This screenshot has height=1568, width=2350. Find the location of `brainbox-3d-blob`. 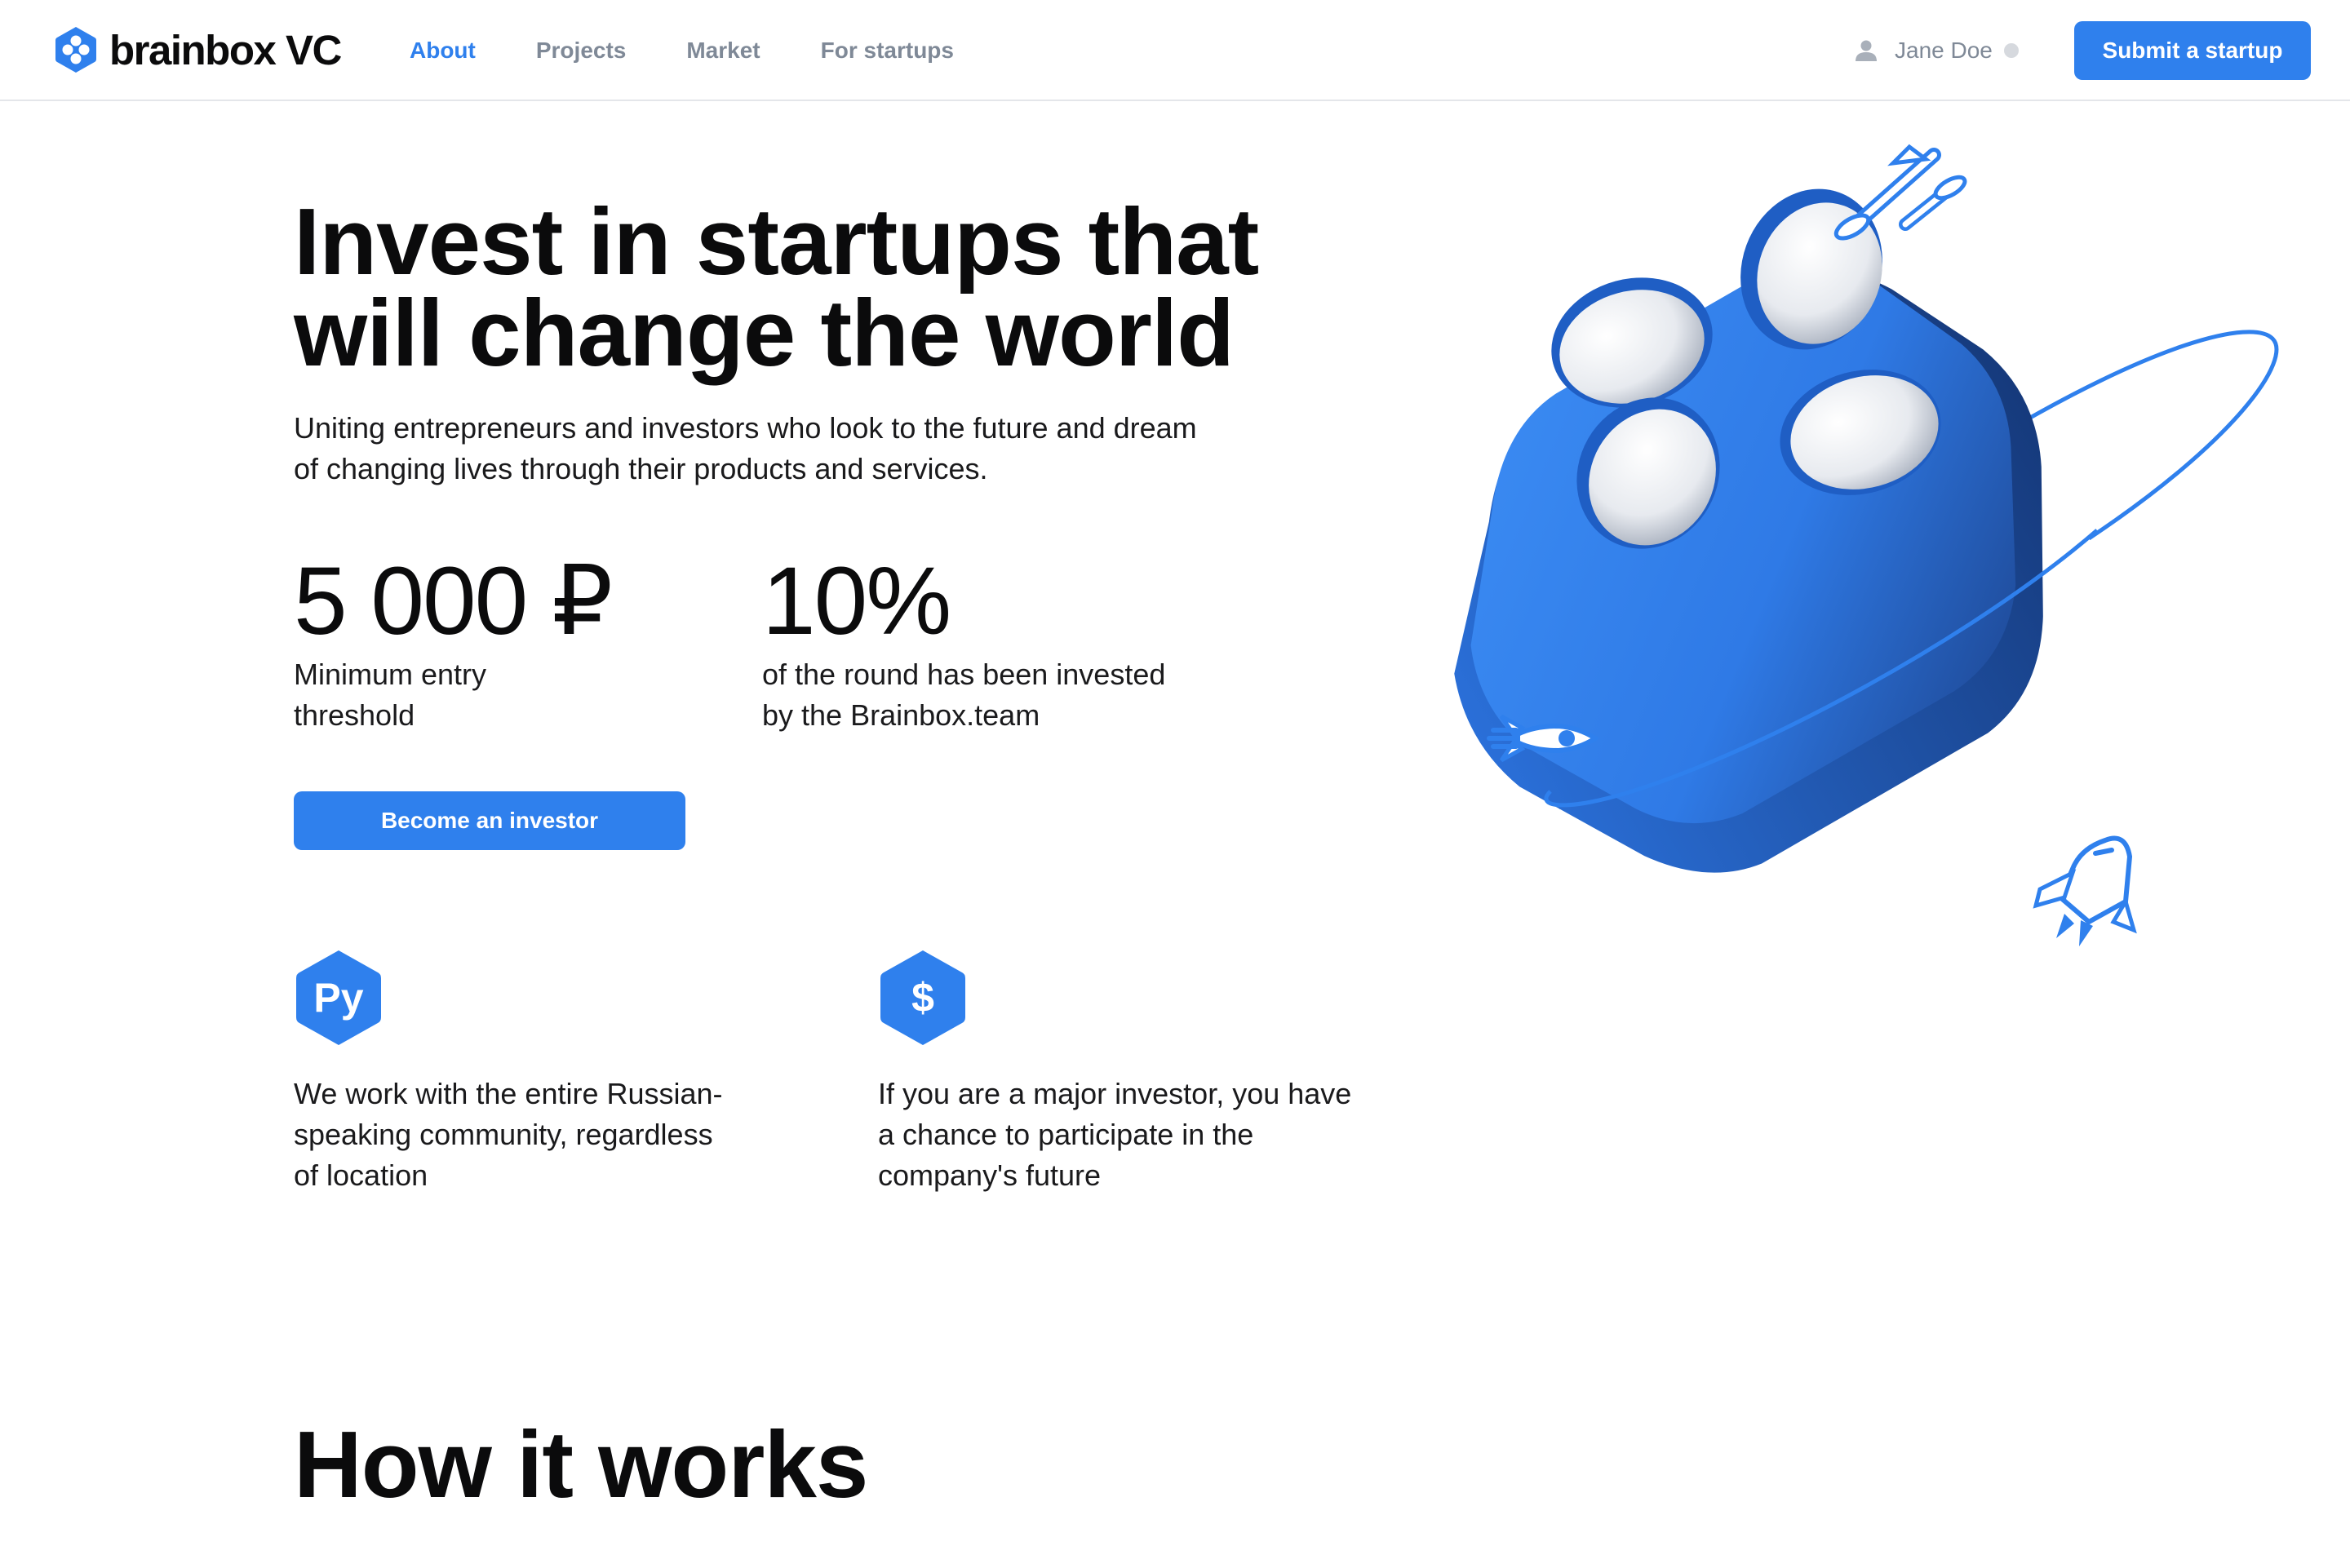

brainbox-3d-blob is located at coordinates (1748, 530).